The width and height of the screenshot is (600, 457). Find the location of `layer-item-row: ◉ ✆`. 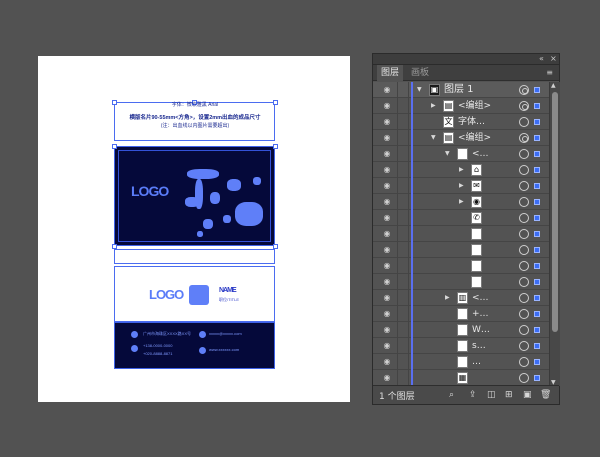

layer-item-row: ◉ ✆ is located at coordinates (461, 218).